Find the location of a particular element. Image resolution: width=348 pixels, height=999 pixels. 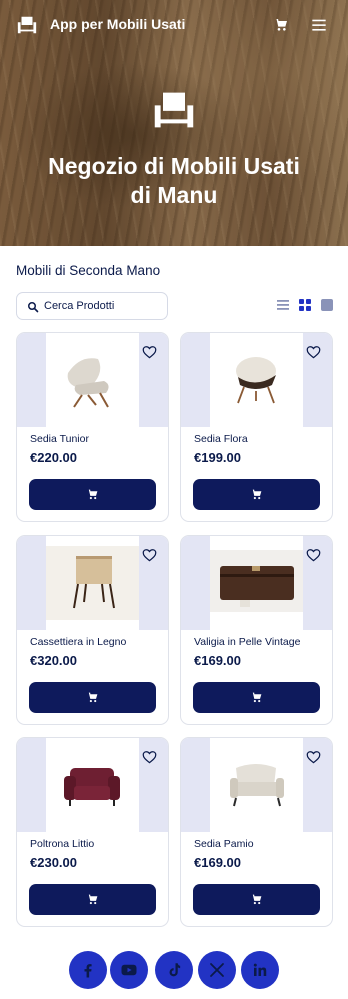

product-card: Poltrona Littio €230.00 is located at coordinates (92, 832).